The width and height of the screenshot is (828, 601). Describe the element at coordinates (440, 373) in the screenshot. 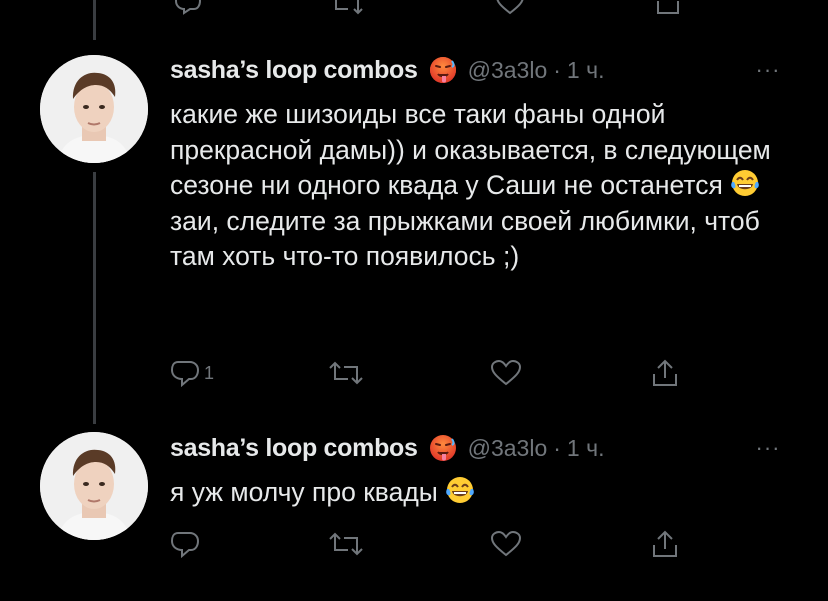

I see `tweet-actions: 1` at that location.